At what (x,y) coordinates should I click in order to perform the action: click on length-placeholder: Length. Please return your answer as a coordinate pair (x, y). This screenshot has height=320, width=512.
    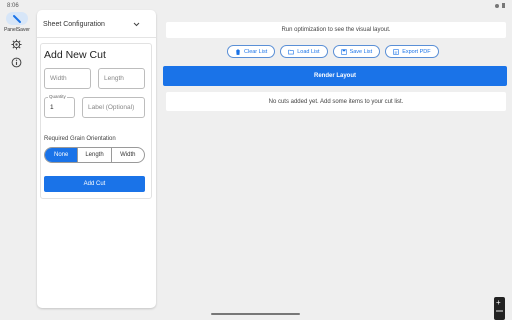
    Looking at the image, I should click on (114, 78).